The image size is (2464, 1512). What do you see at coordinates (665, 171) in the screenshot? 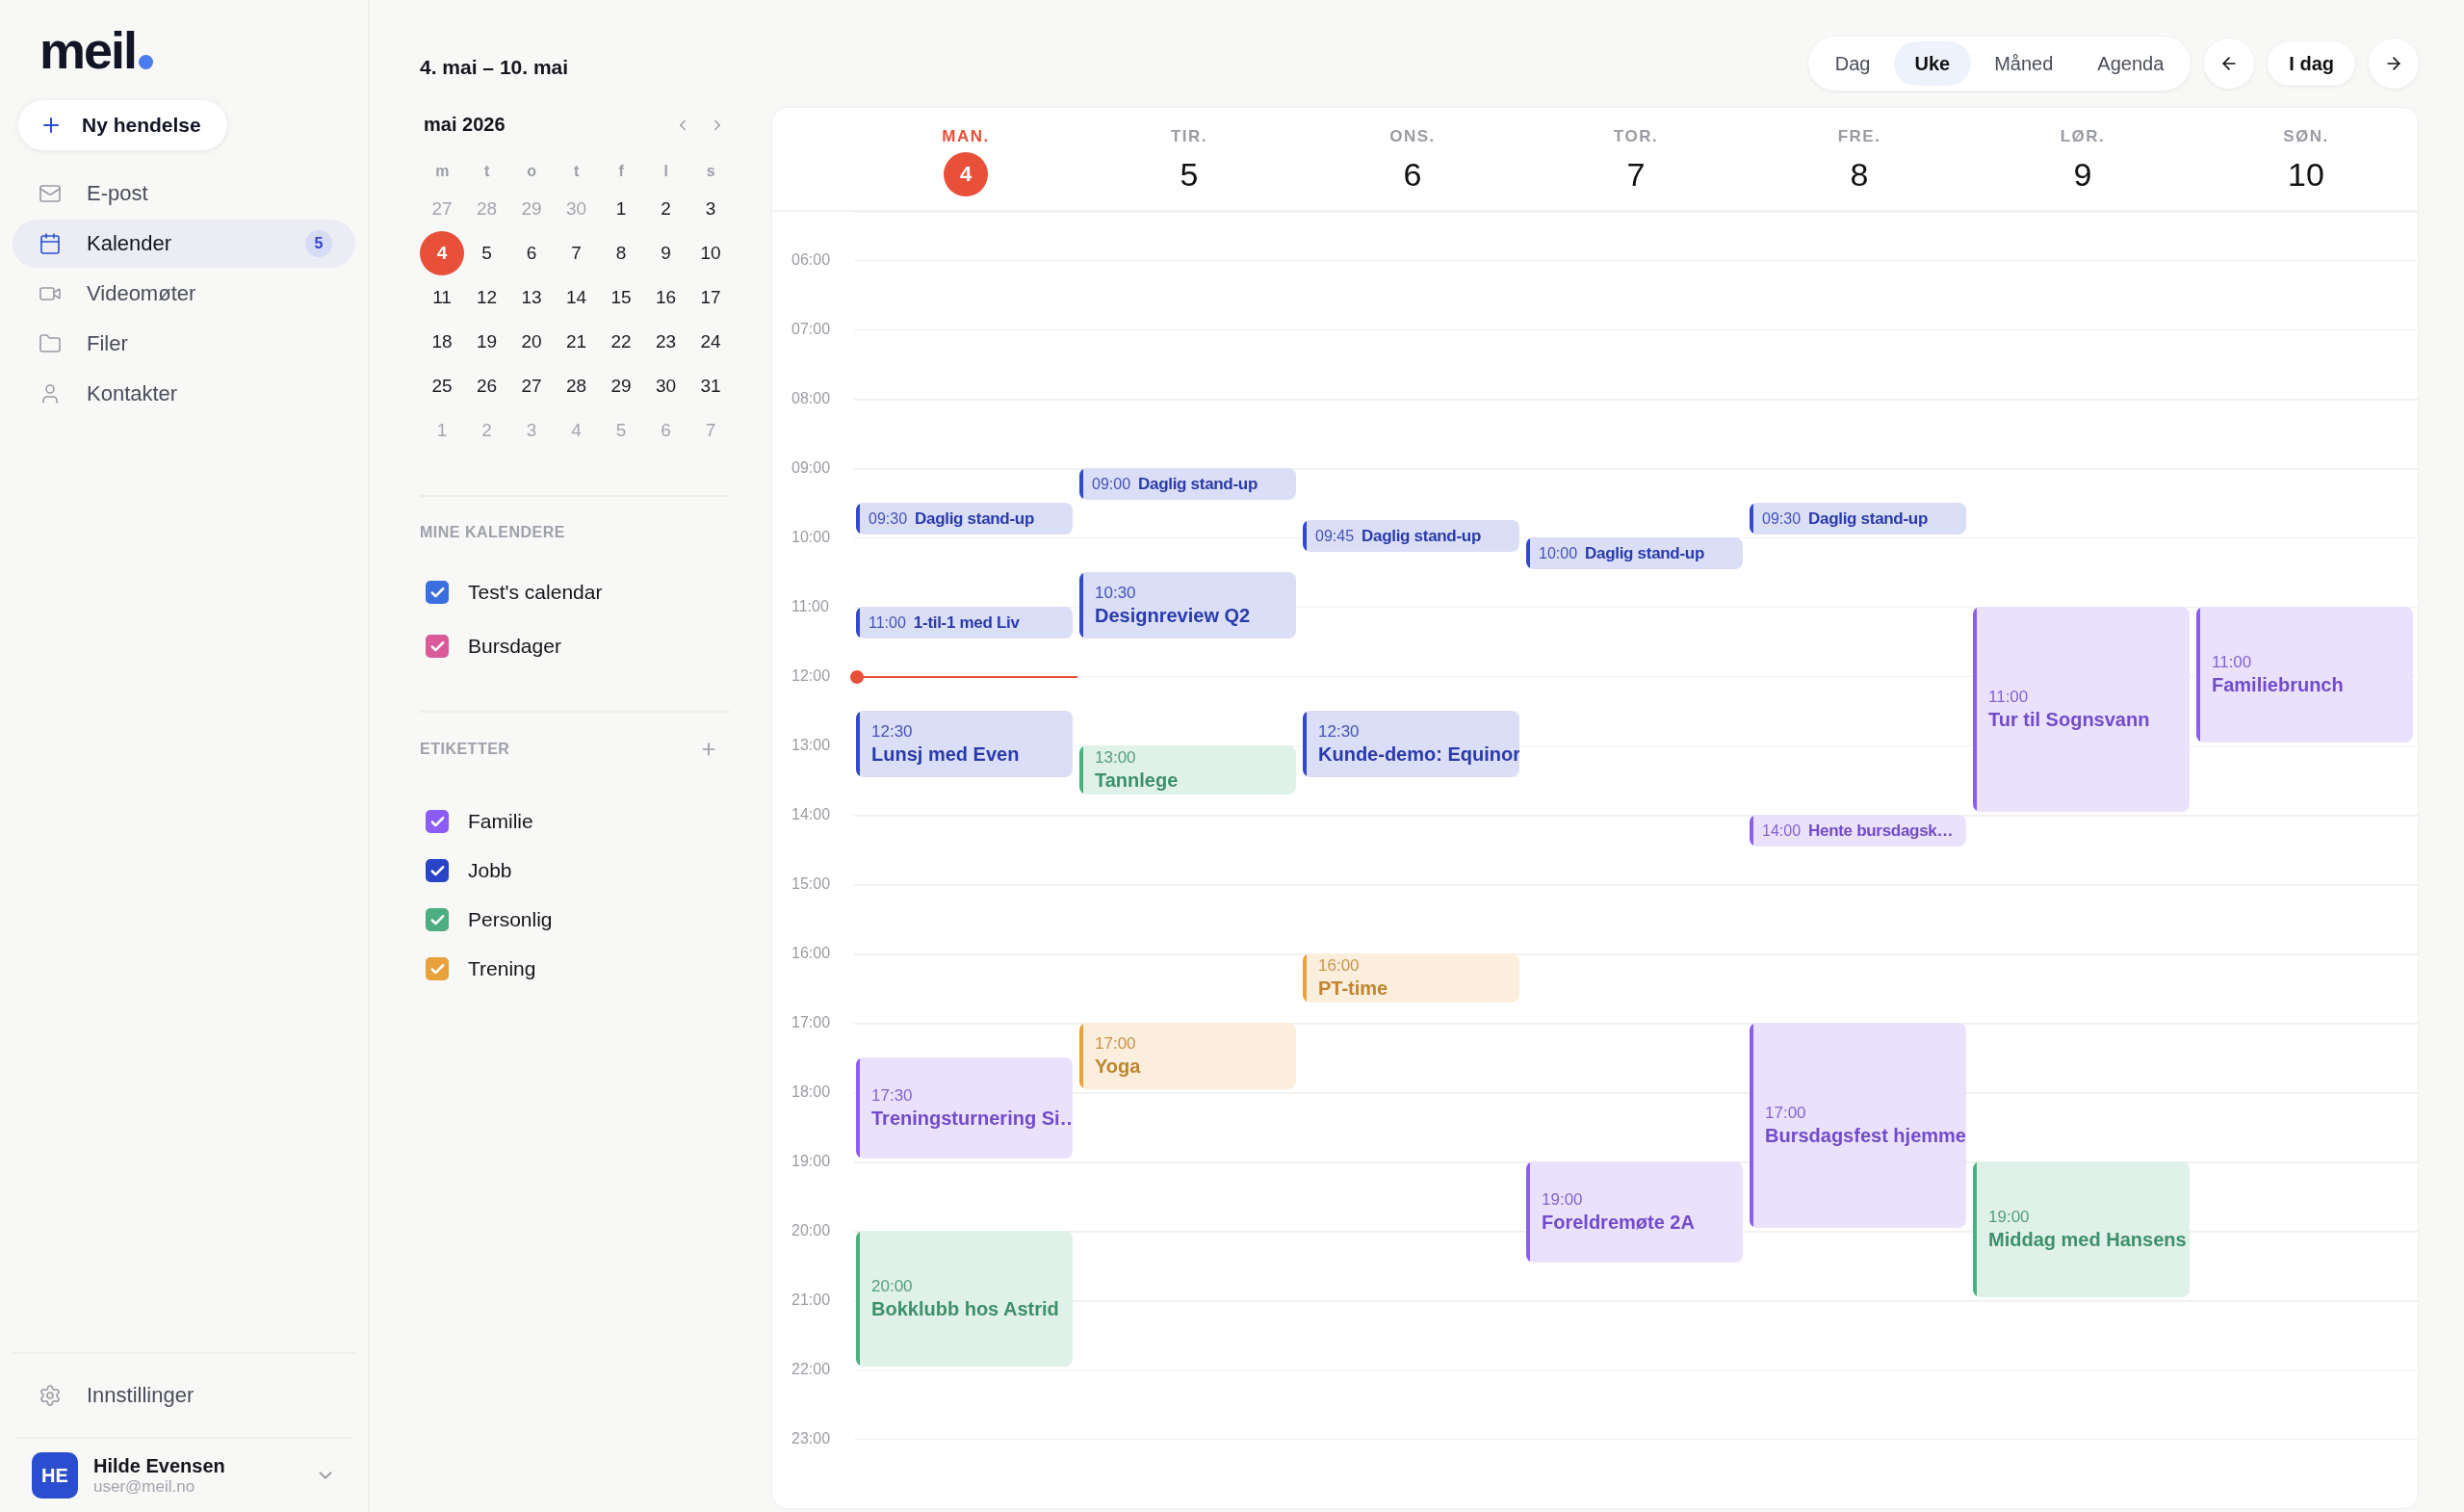
I see `weekday-label: l` at bounding box center [665, 171].